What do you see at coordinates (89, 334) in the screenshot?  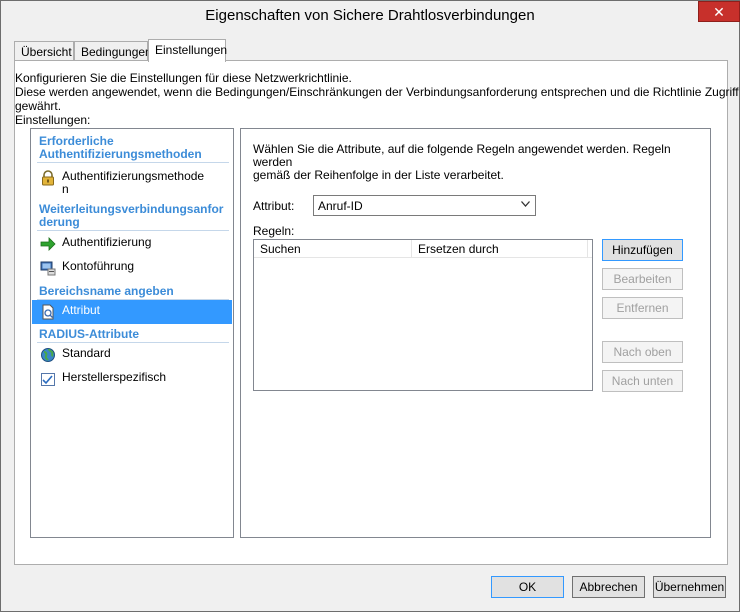 I see `group-radius-attributes: RADIUS-Attribute` at bounding box center [89, 334].